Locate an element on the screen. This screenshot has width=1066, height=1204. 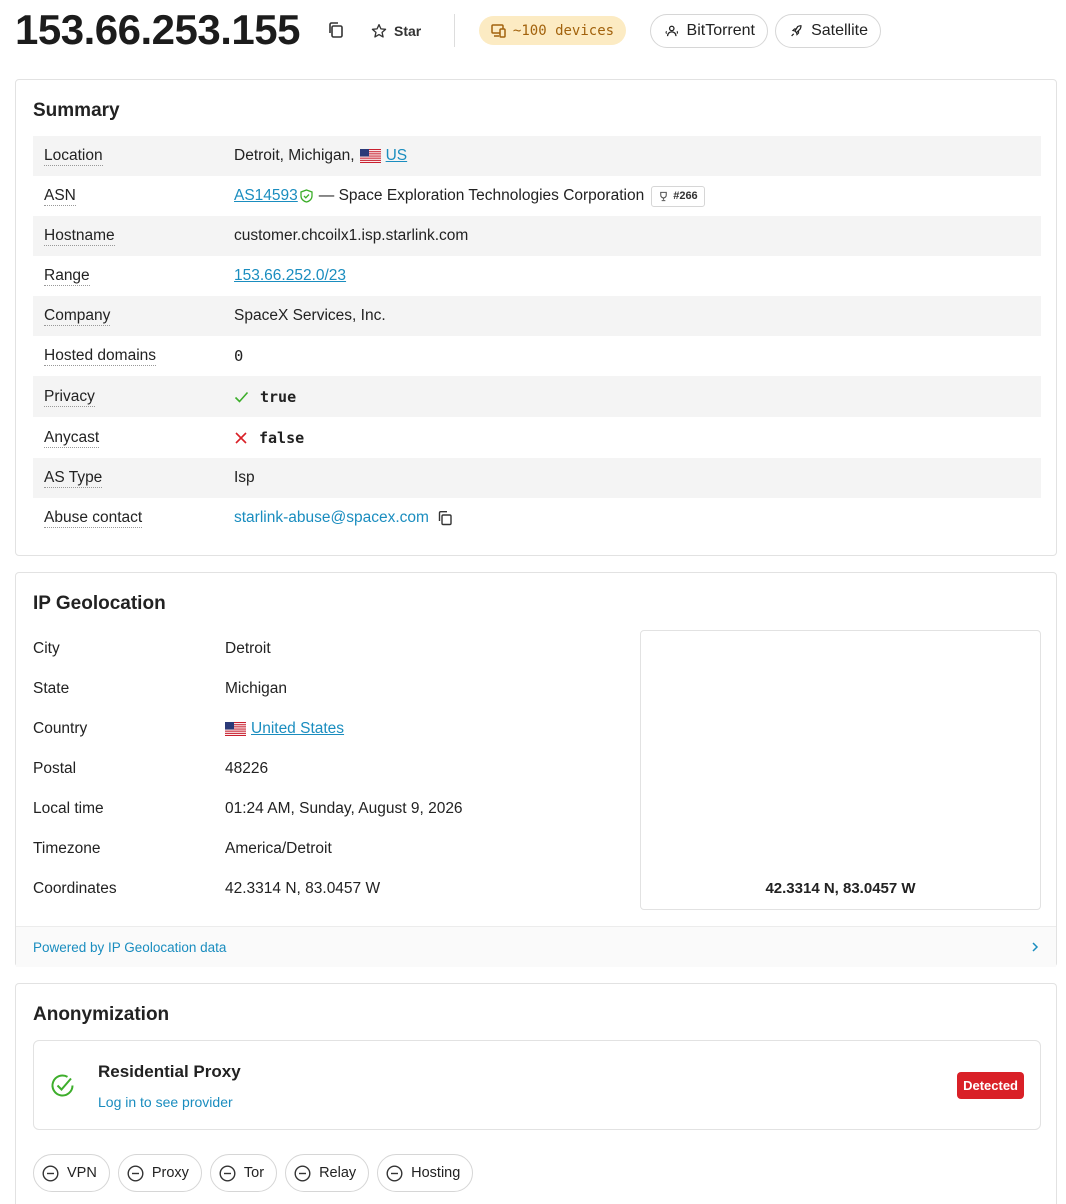
state-value: Michigan is located at coordinates (256, 688).